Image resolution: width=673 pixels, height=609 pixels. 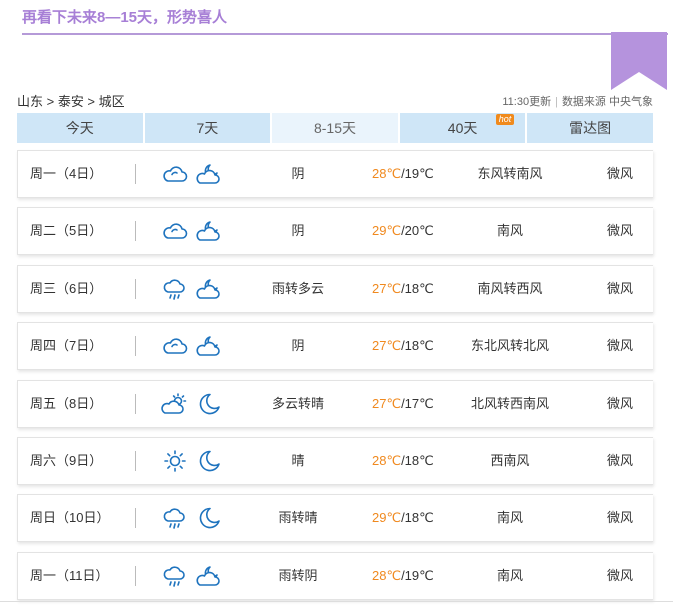 I want to click on low-temp: /20℃, so click(x=417, y=231).